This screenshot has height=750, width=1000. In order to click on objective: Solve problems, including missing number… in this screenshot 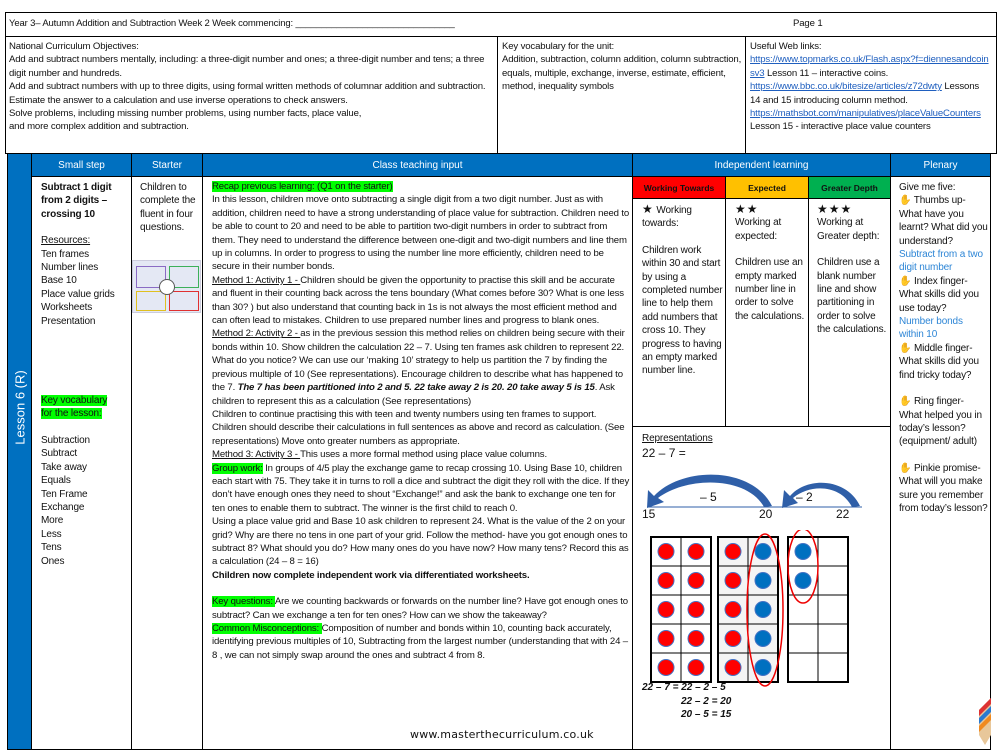, I will do `click(185, 114)`.